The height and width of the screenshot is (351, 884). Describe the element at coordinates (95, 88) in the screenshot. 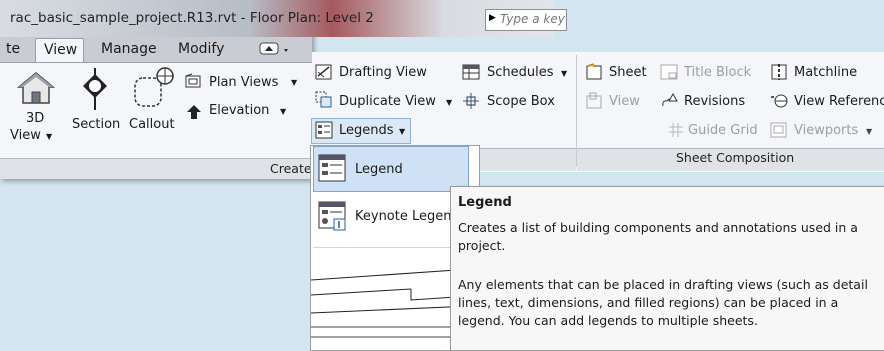

I see `section-icon` at that location.